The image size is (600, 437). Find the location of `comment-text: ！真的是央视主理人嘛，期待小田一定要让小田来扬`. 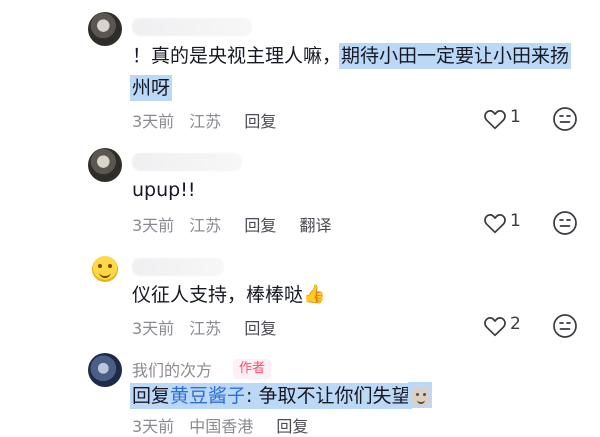

comment-text: ！真的是央视主理人嘛，期待小田一定要让小田来扬 is located at coordinates (351, 56).